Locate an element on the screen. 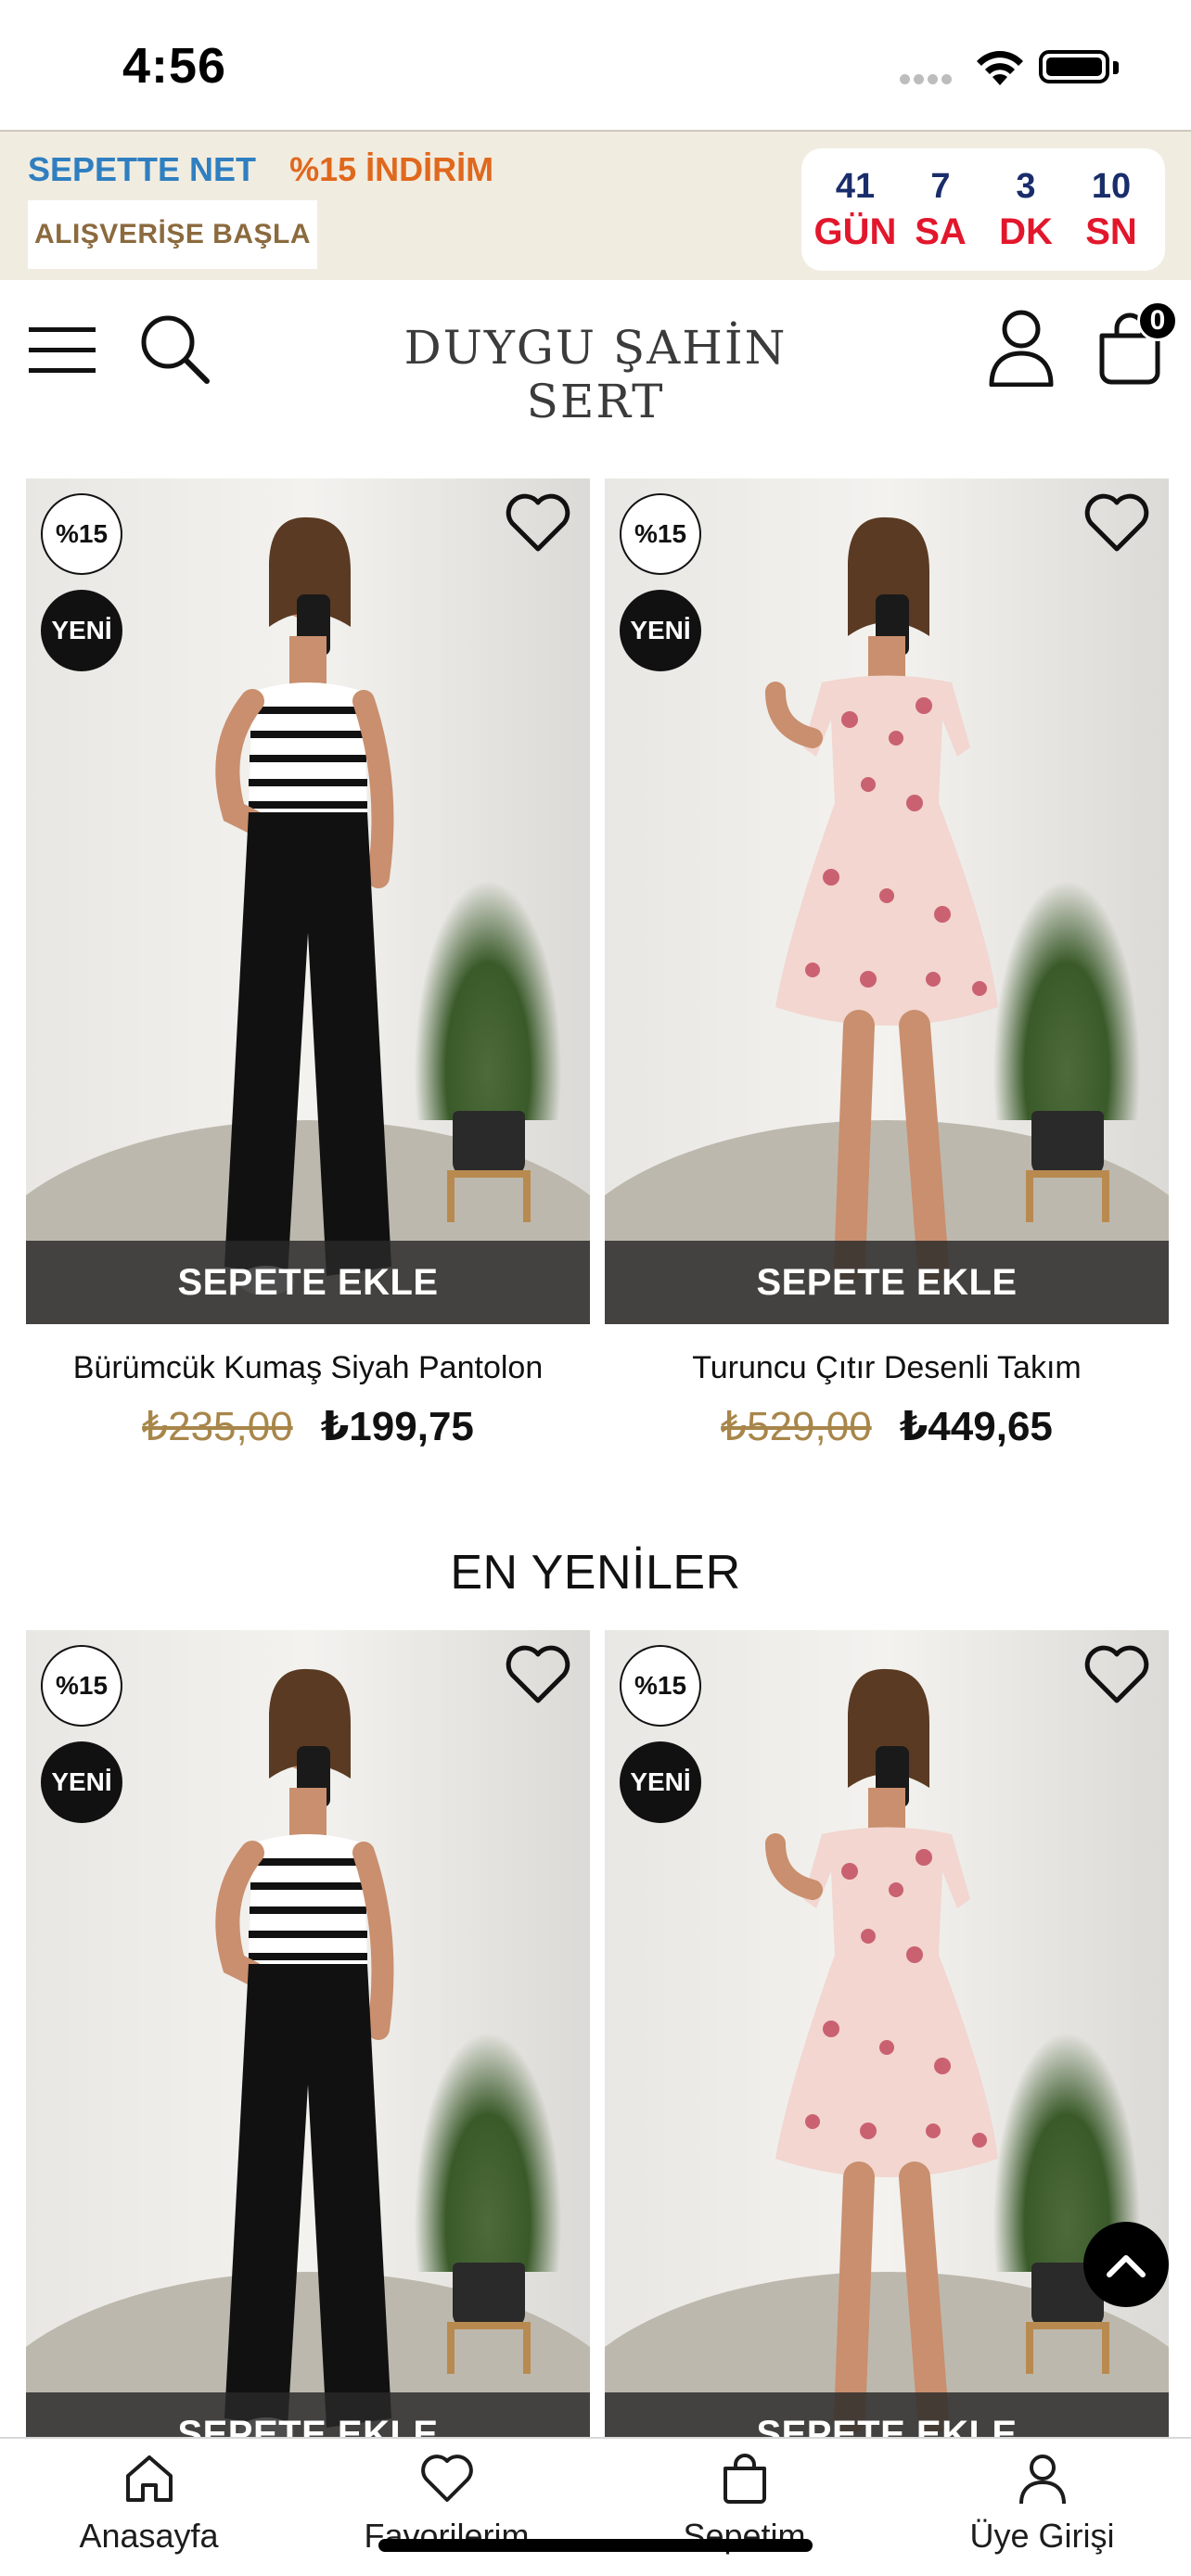  countdown-seconds: 10 SN is located at coordinates (1111, 209).